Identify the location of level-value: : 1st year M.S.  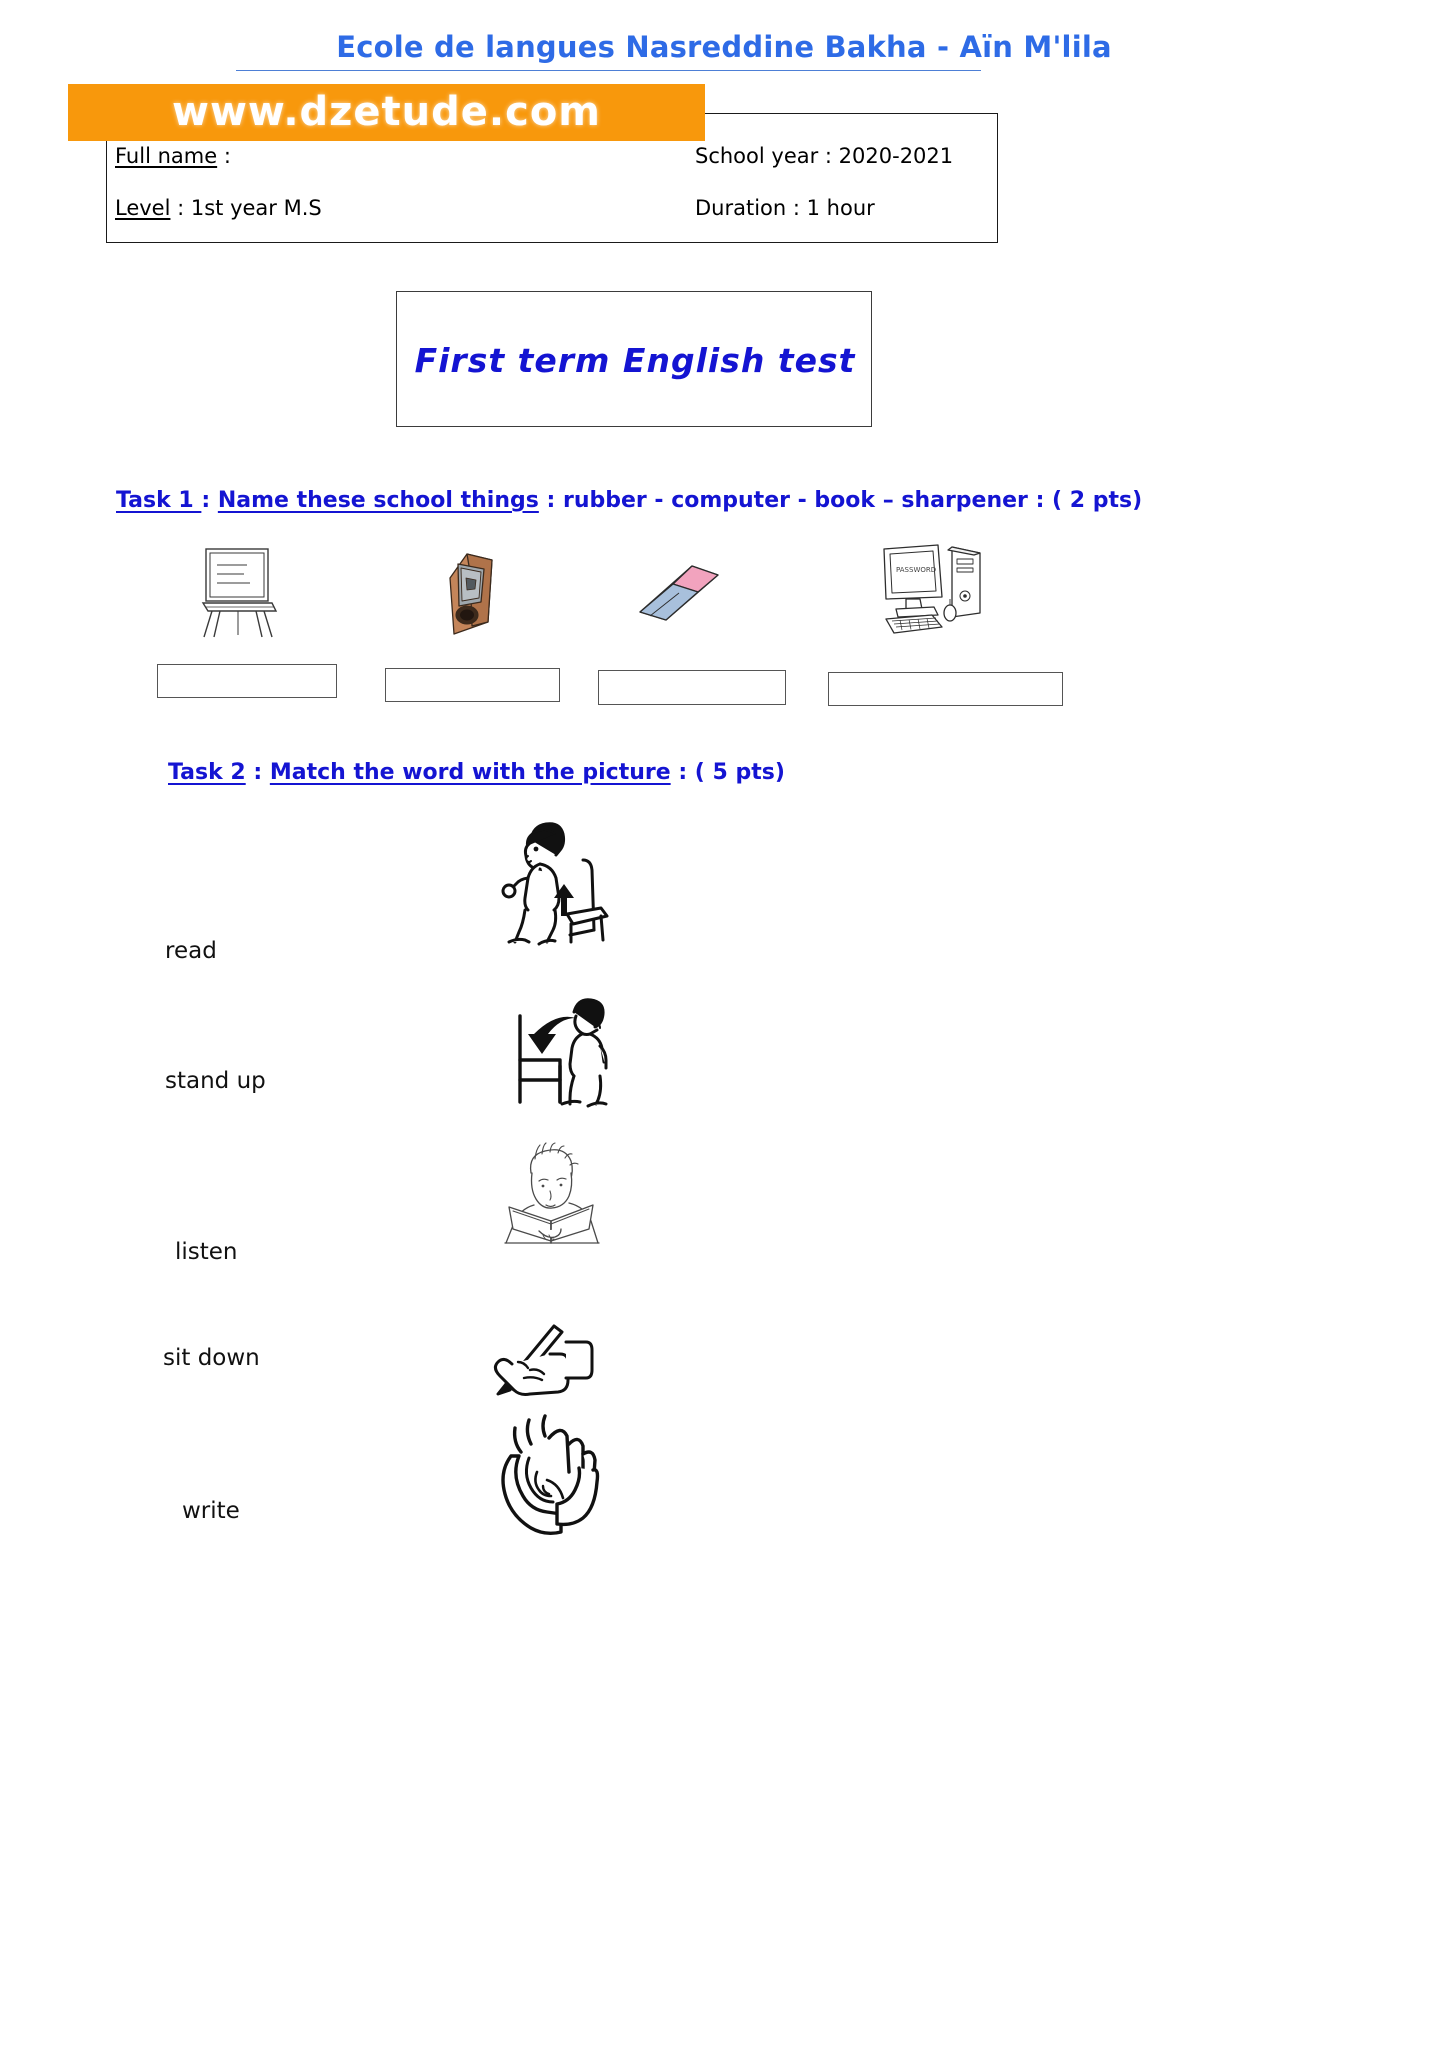
(246, 208).